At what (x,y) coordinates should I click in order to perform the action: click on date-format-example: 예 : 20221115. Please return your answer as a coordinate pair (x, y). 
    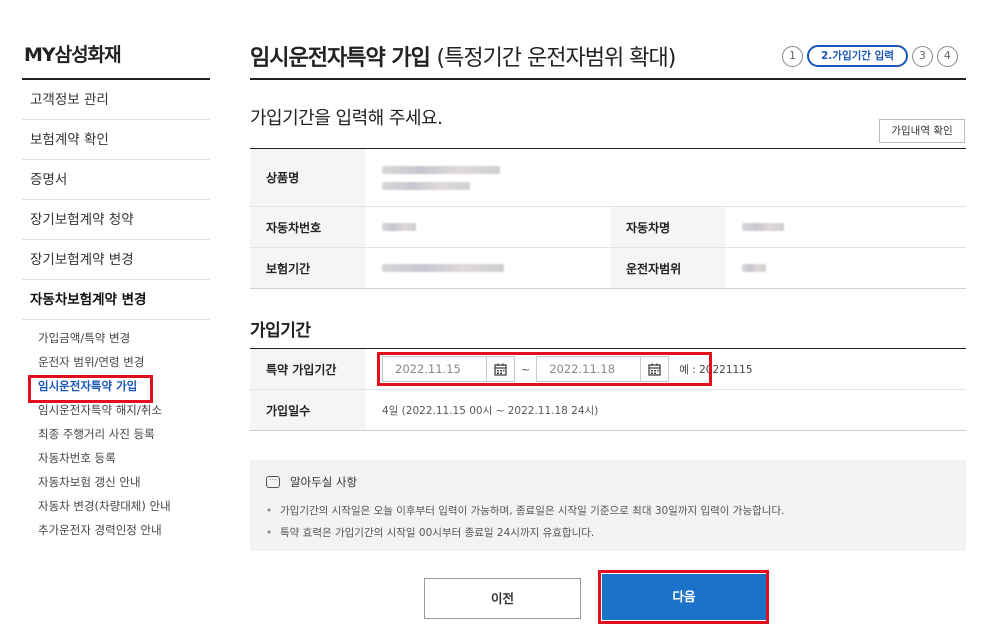
    Looking at the image, I should click on (716, 369).